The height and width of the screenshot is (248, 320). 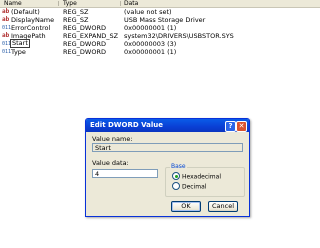 I want to click on column-header-type: Type, so click(x=70, y=3).